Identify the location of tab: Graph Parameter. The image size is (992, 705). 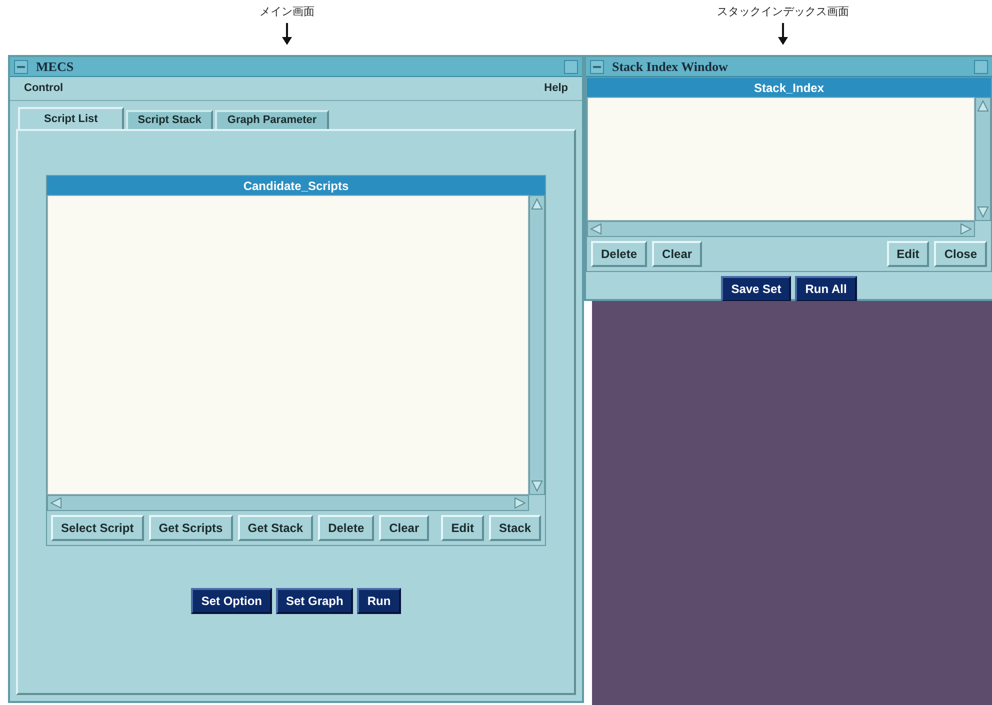
(272, 119).